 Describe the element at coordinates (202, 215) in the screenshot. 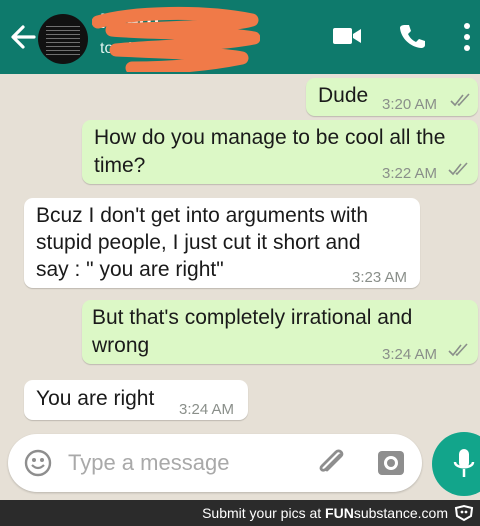

I see `message-text: Bcuz I don't get into arguments with` at that location.